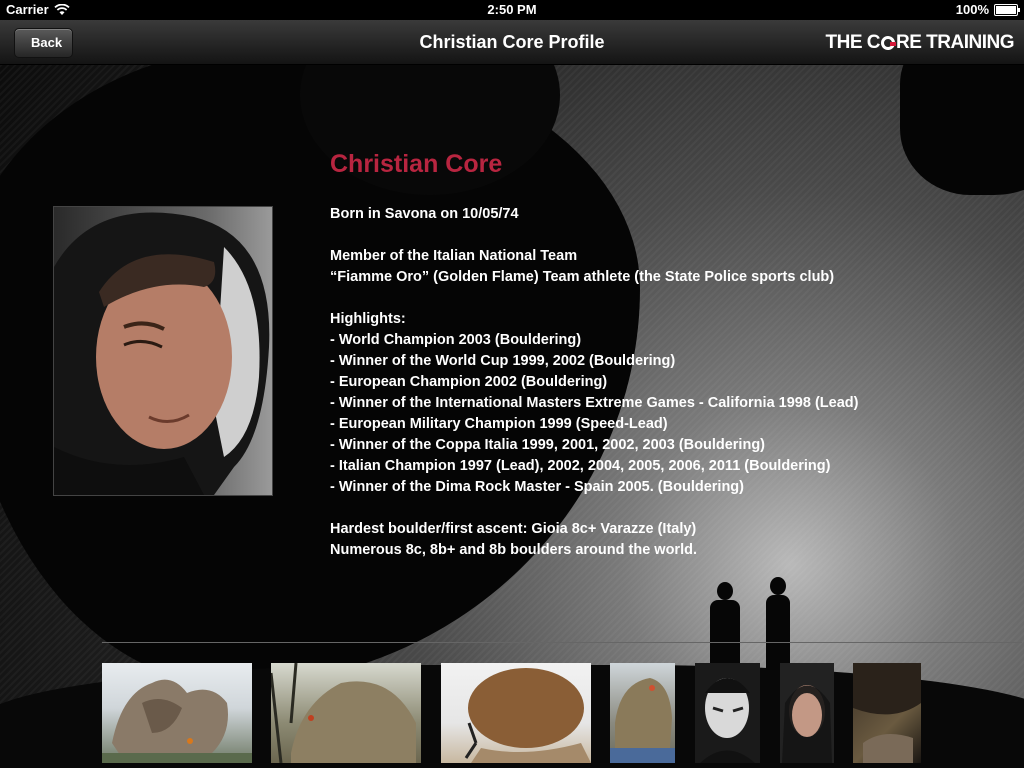 The height and width of the screenshot is (768, 1024). Describe the element at coordinates (962, 130) in the screenshot. I see `boulder-right-silhouette` at that location.